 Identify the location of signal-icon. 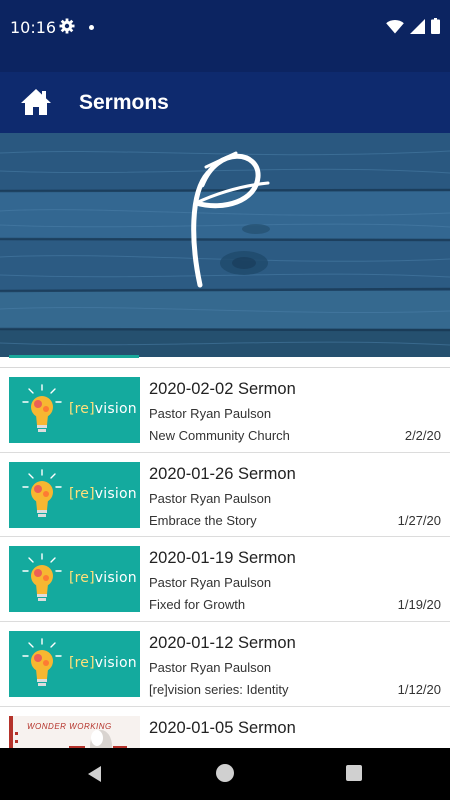
(417, 26).